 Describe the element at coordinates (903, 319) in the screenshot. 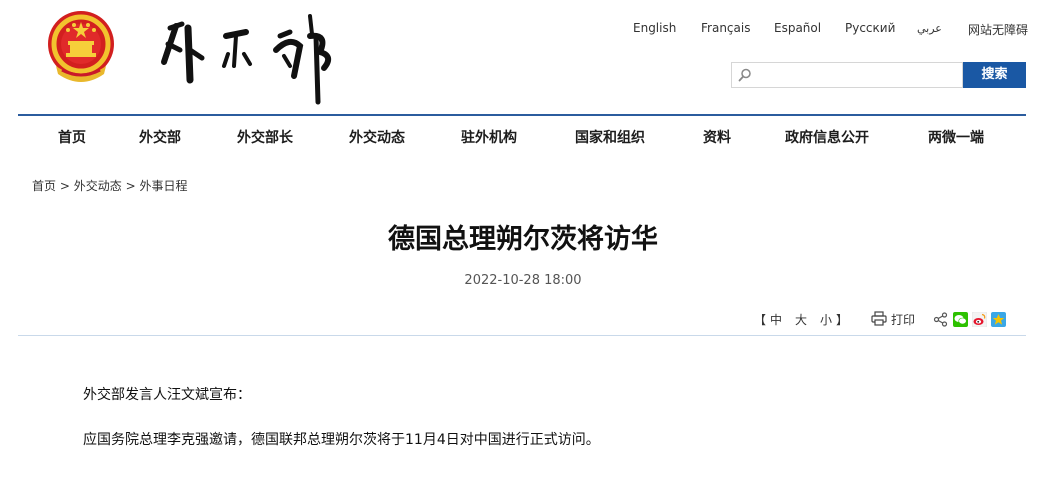

I see `print-button: 打印` at that location.